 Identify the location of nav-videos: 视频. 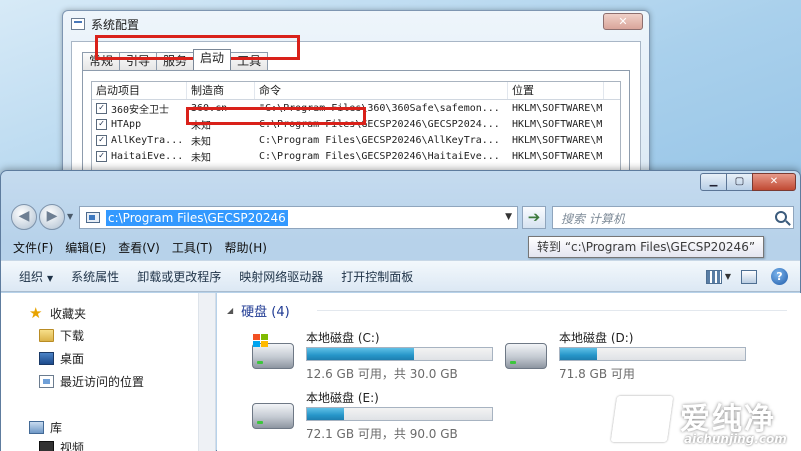
(61, 444).